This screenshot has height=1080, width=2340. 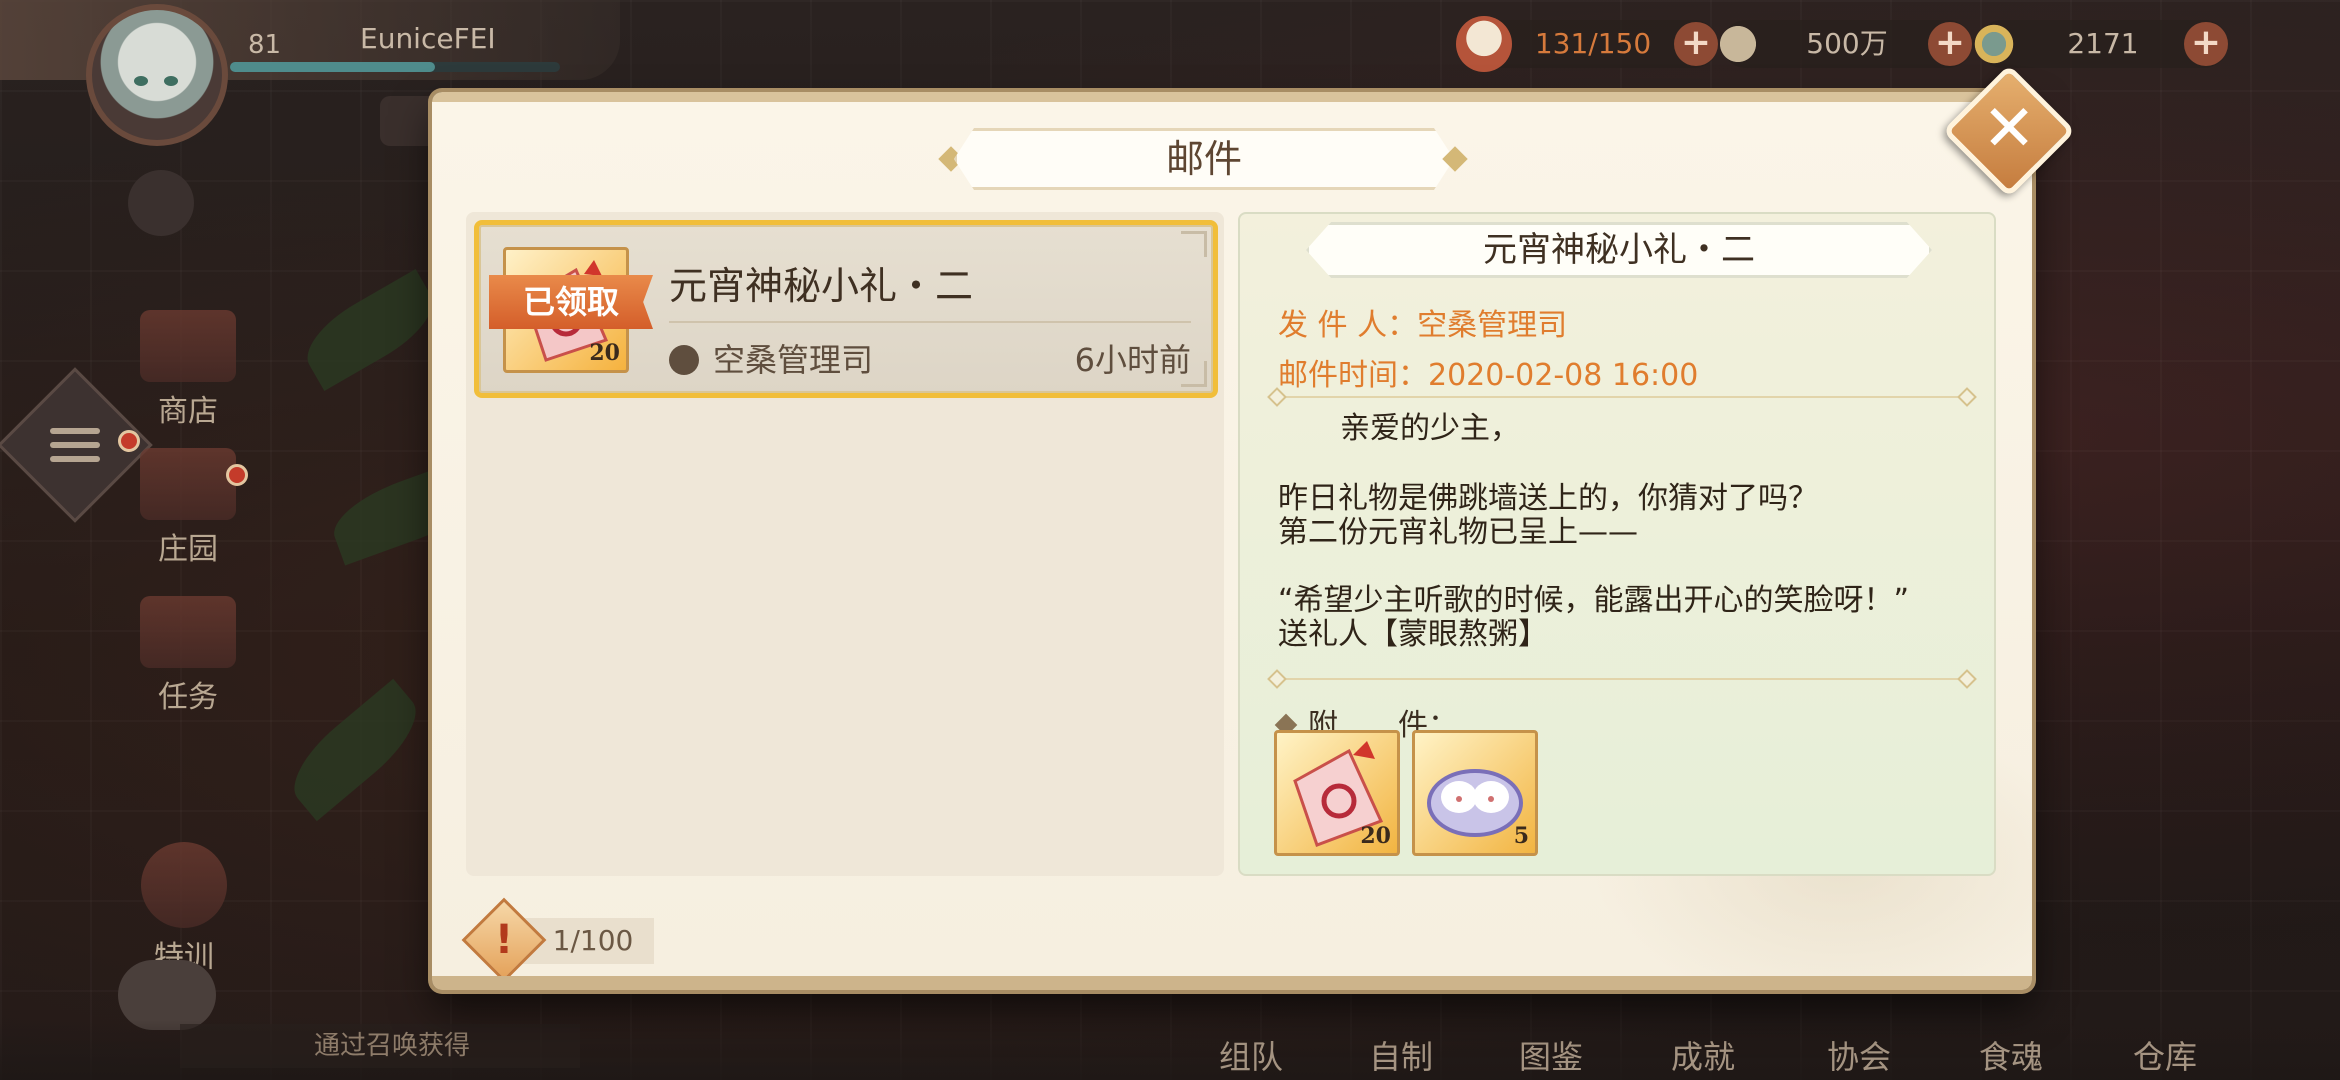 What do you see at coordinates (188, 411) in the screenshot?
I see `side-nav-shop-label: 商店` at bounding box center [188, 411].